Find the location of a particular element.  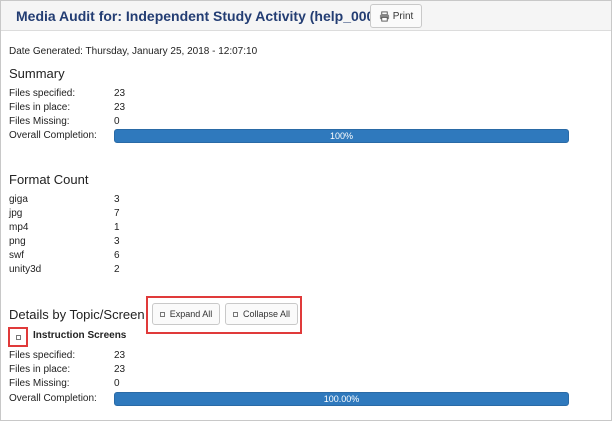

expand-all-button: Expand All is located at coordinates (186, 314).